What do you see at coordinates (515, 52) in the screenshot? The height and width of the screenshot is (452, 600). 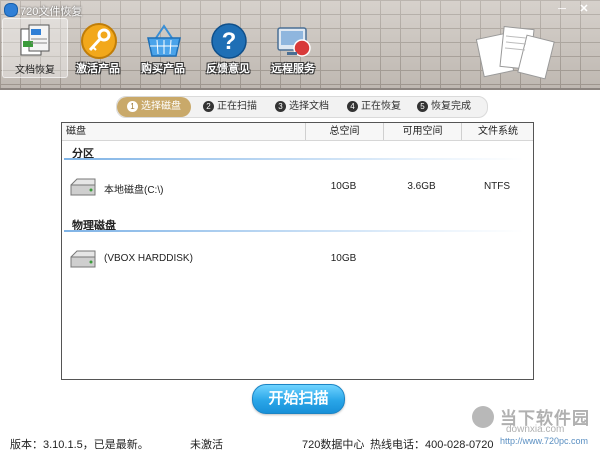 I see `documents-illustration` at bounding box center [515, 52].